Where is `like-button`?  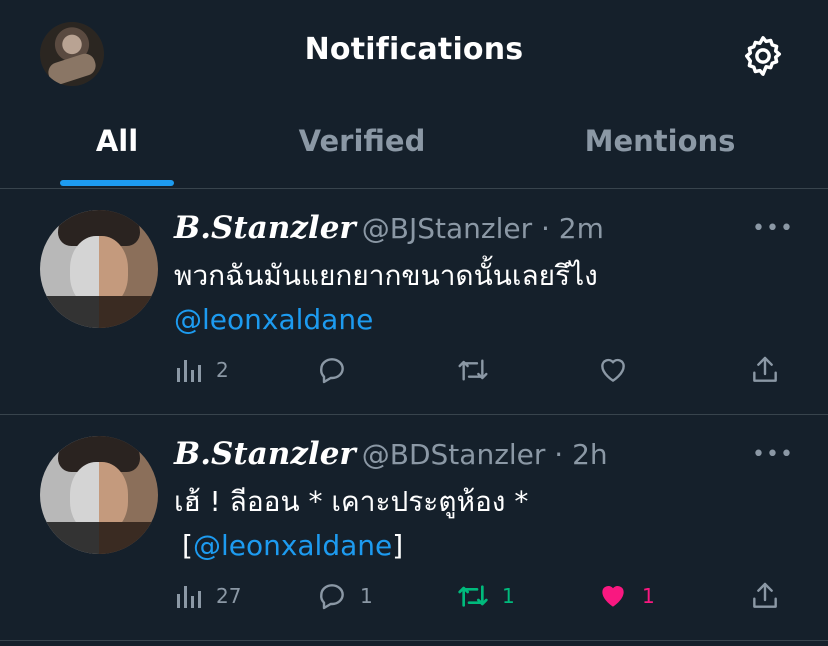
like-button is located at coordinates (613, 370).